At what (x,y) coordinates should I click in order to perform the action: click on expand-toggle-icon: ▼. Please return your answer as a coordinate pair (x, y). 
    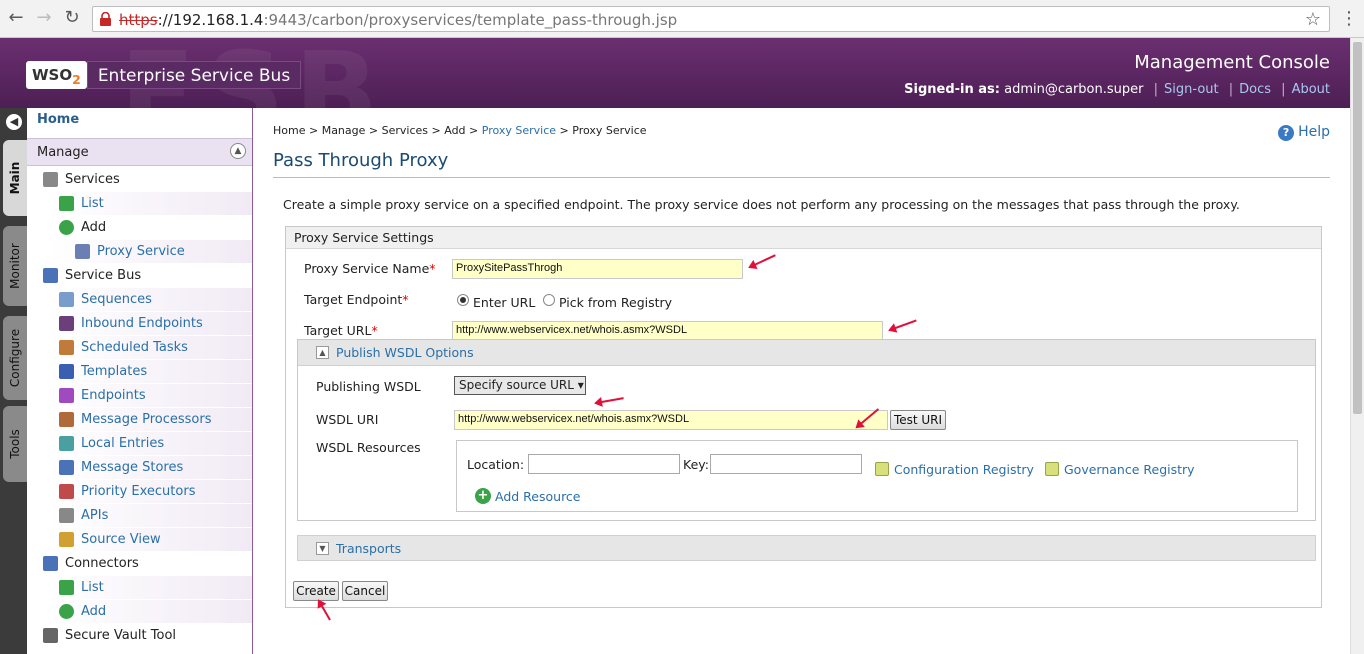
    Looking at the image, I should click on (322, 548).